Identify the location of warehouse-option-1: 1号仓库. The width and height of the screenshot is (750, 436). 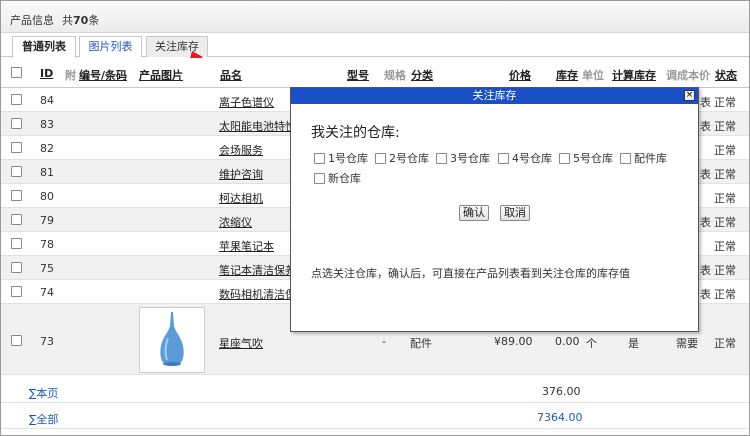
(341, 158).